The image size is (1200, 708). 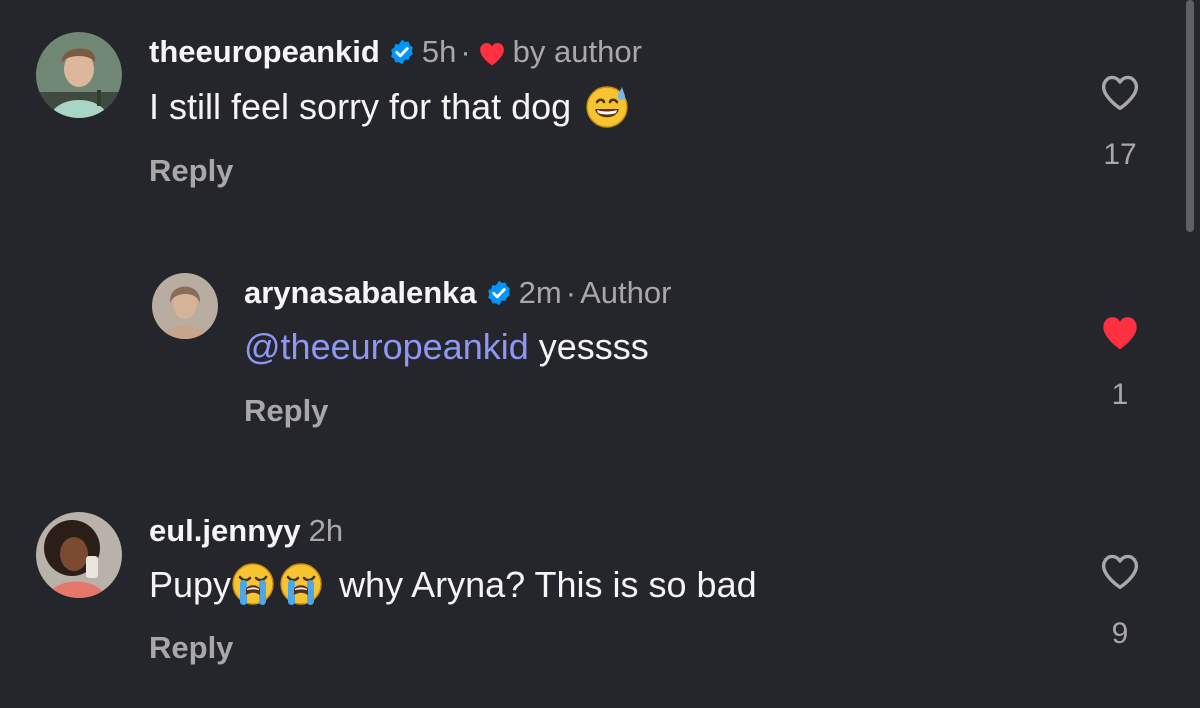 What do you see at coordinates (1120, 362) in the screenshot?
I see `like-button: 1` at bounding box center [1120, 362].